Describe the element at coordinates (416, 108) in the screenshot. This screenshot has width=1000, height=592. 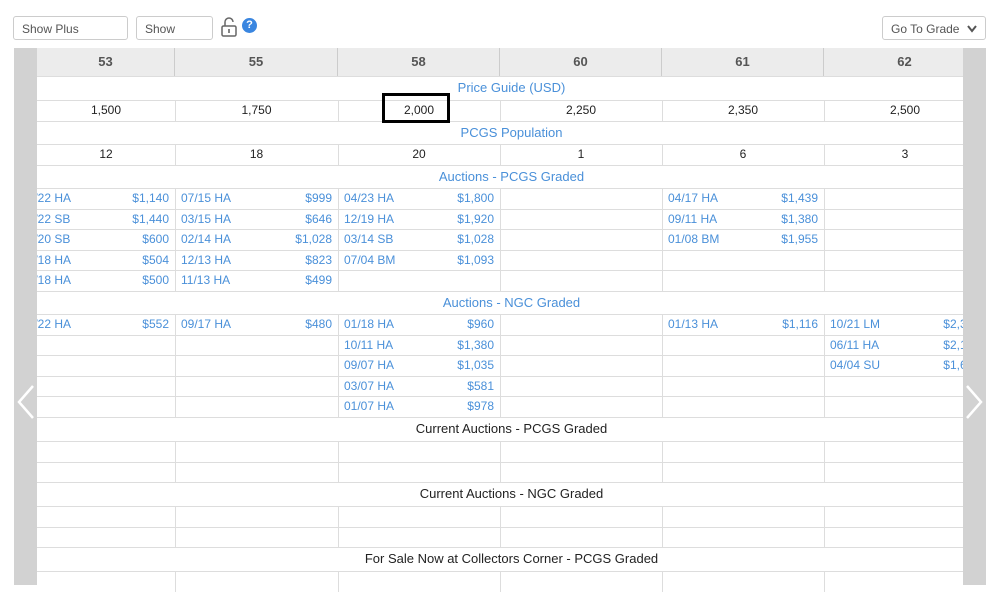
I see `highlight-box` at that location.